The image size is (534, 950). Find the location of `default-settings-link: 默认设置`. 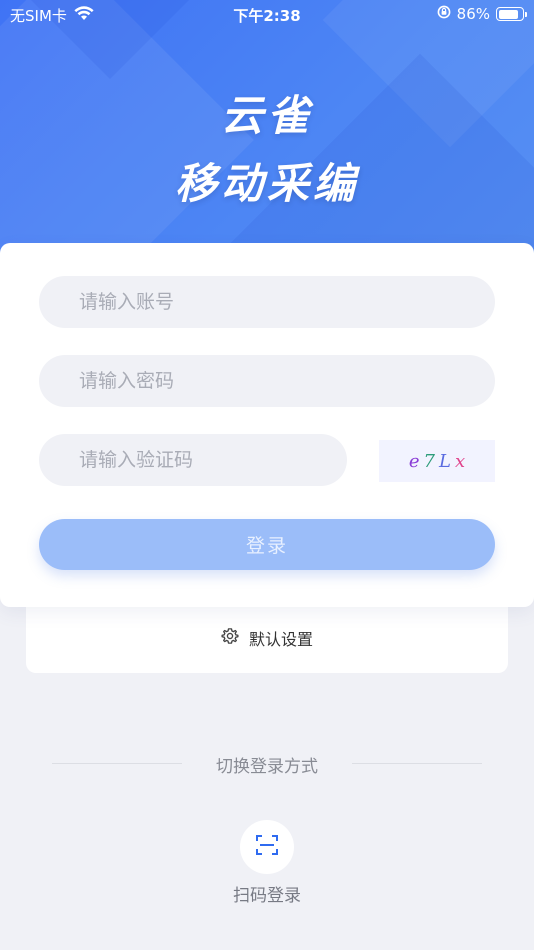

default-settings-link: 默认设置 is located at coordinates (267, 638).